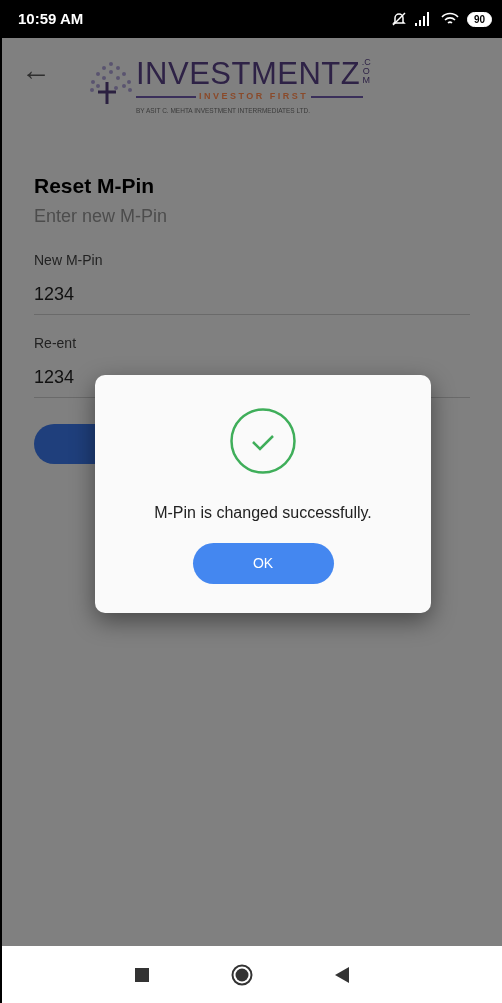 The width and height of the screenshot is (502, 1003). What do you see at coordinates (342, 974) in the screenshot?
I see `back-nav-icon` at bounding box center [342, 974].